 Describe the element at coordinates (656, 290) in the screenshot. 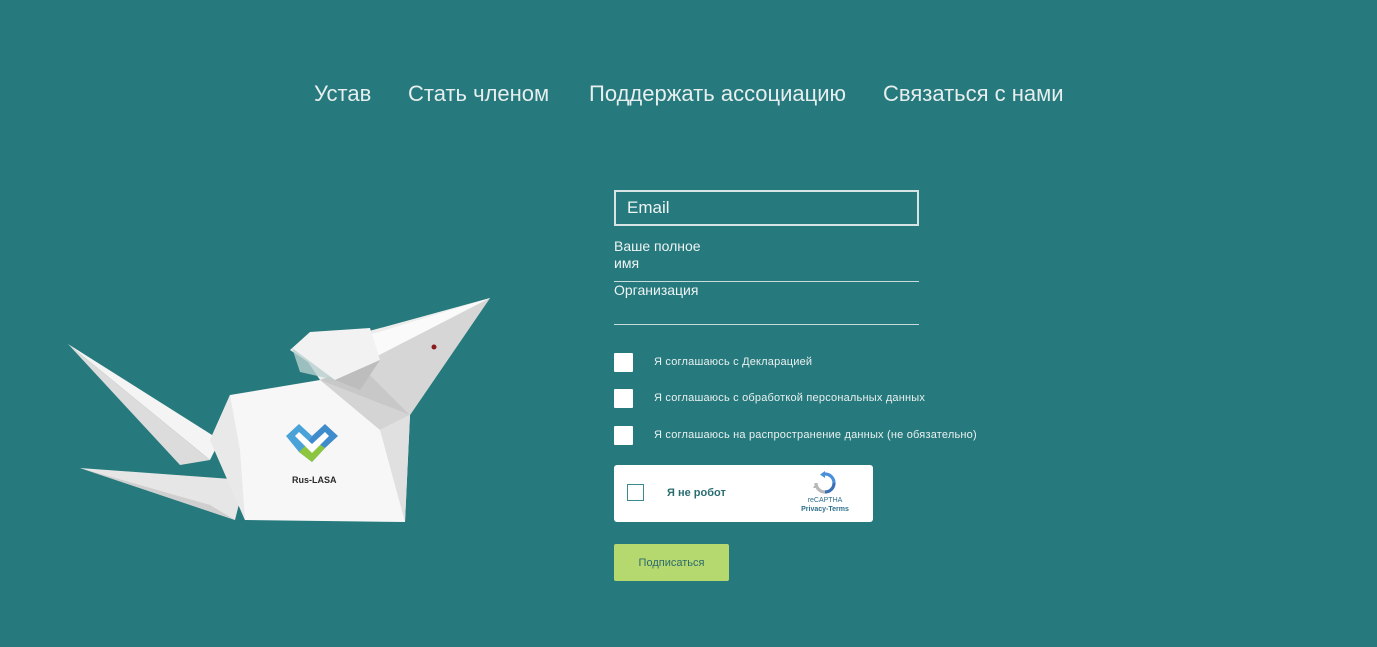

I see `organization-label: Организация` at that location.